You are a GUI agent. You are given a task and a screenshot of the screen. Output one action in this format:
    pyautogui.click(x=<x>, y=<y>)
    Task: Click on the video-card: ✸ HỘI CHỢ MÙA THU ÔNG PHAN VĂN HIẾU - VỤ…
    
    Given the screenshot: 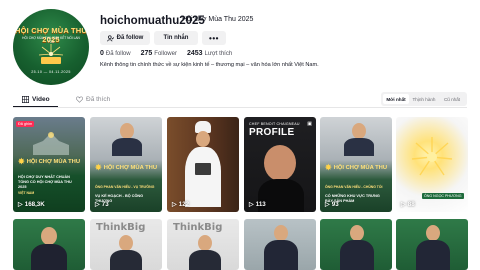 What is the action you would take?
    pyautogui.click(x=126, y=164)
    